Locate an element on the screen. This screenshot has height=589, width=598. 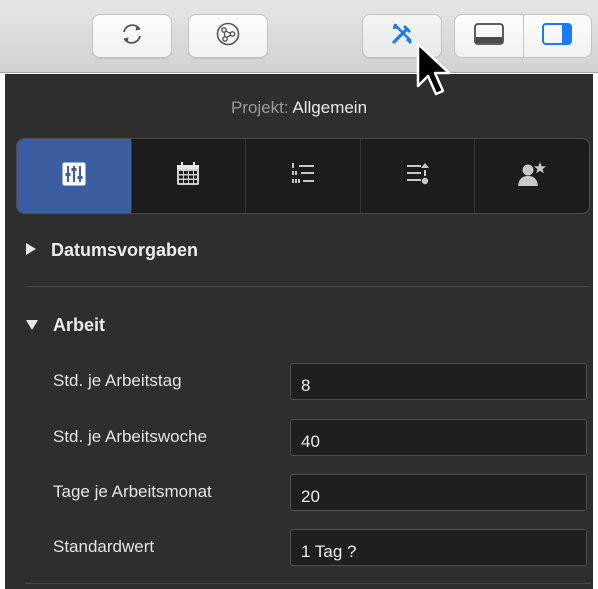
sort-list-icon is located at coordinates (418, 176).